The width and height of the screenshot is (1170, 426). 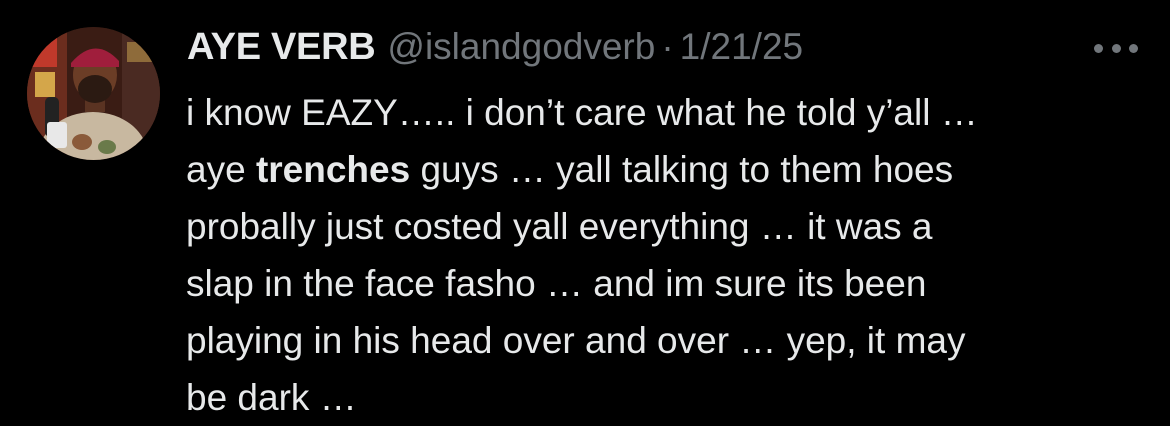 What do you see at coordinates (741, 47) in the screenshot?
I see `tweet-date: 1/21/25` at bounding box center [741, 47].